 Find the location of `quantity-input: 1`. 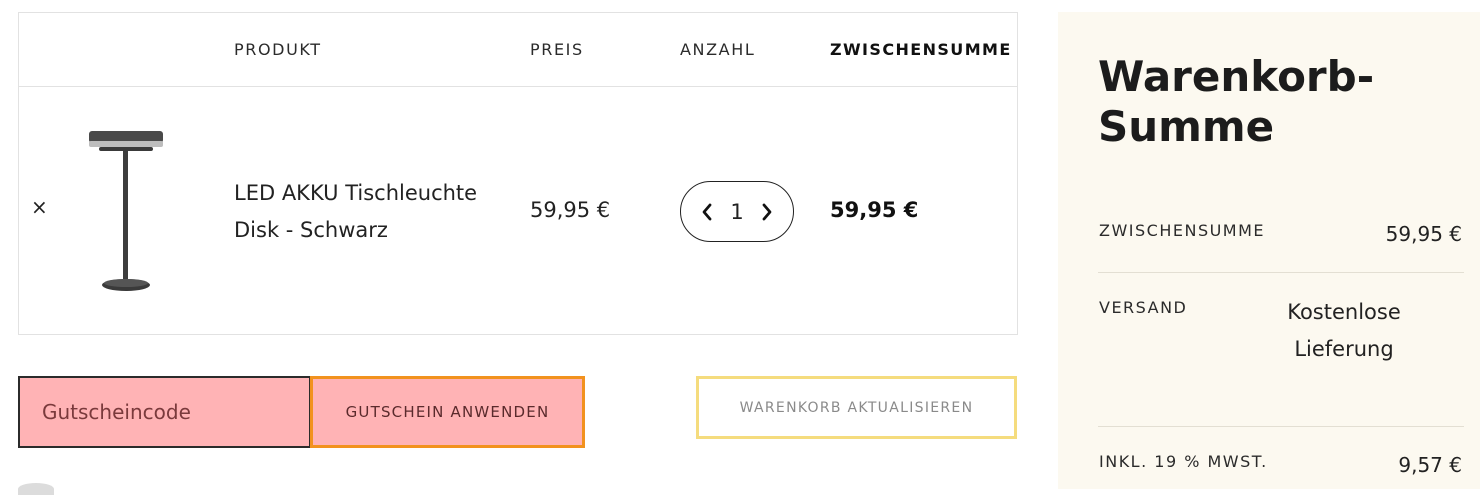

quantity-input: 1 is located at coordinates (737, 212).